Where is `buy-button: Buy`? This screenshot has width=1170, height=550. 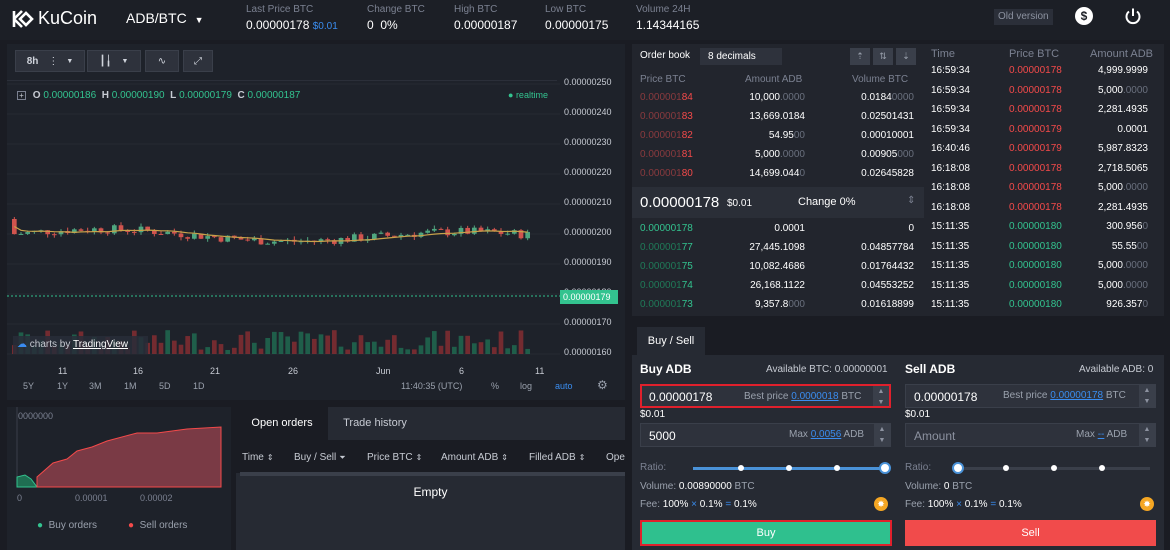 buy-button: Buy is located at coordinates (766, 533).